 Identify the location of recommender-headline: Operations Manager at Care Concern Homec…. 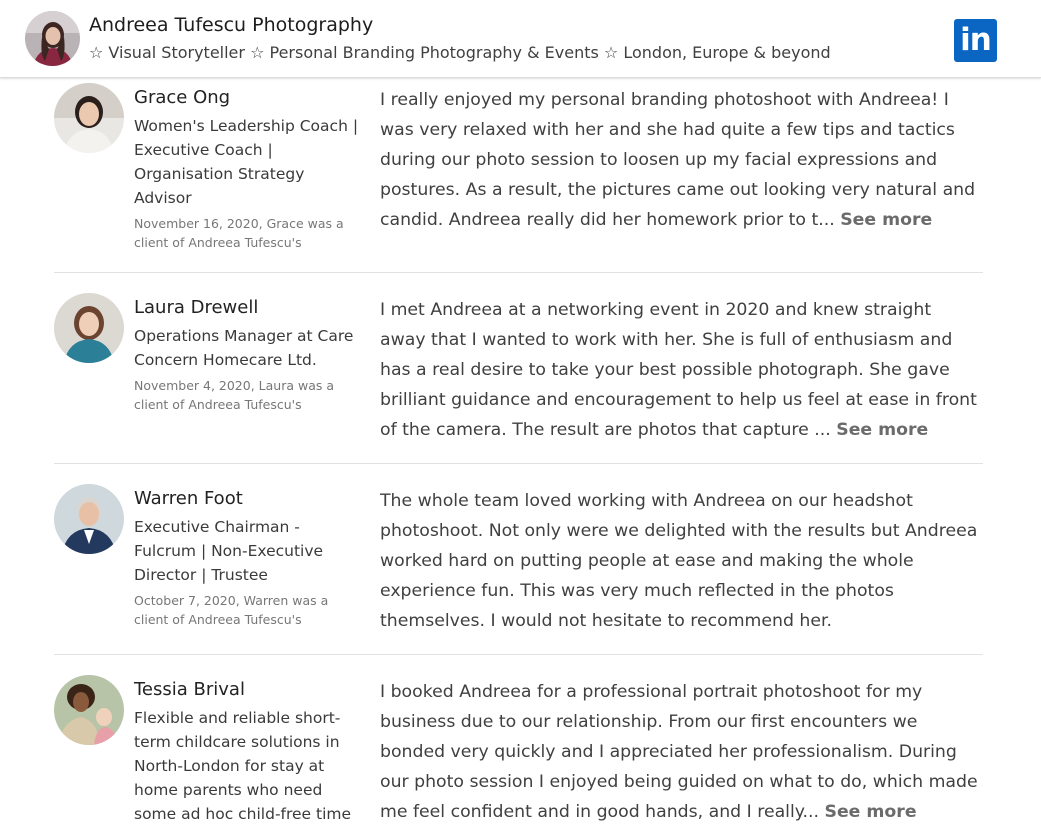
(244, 348).